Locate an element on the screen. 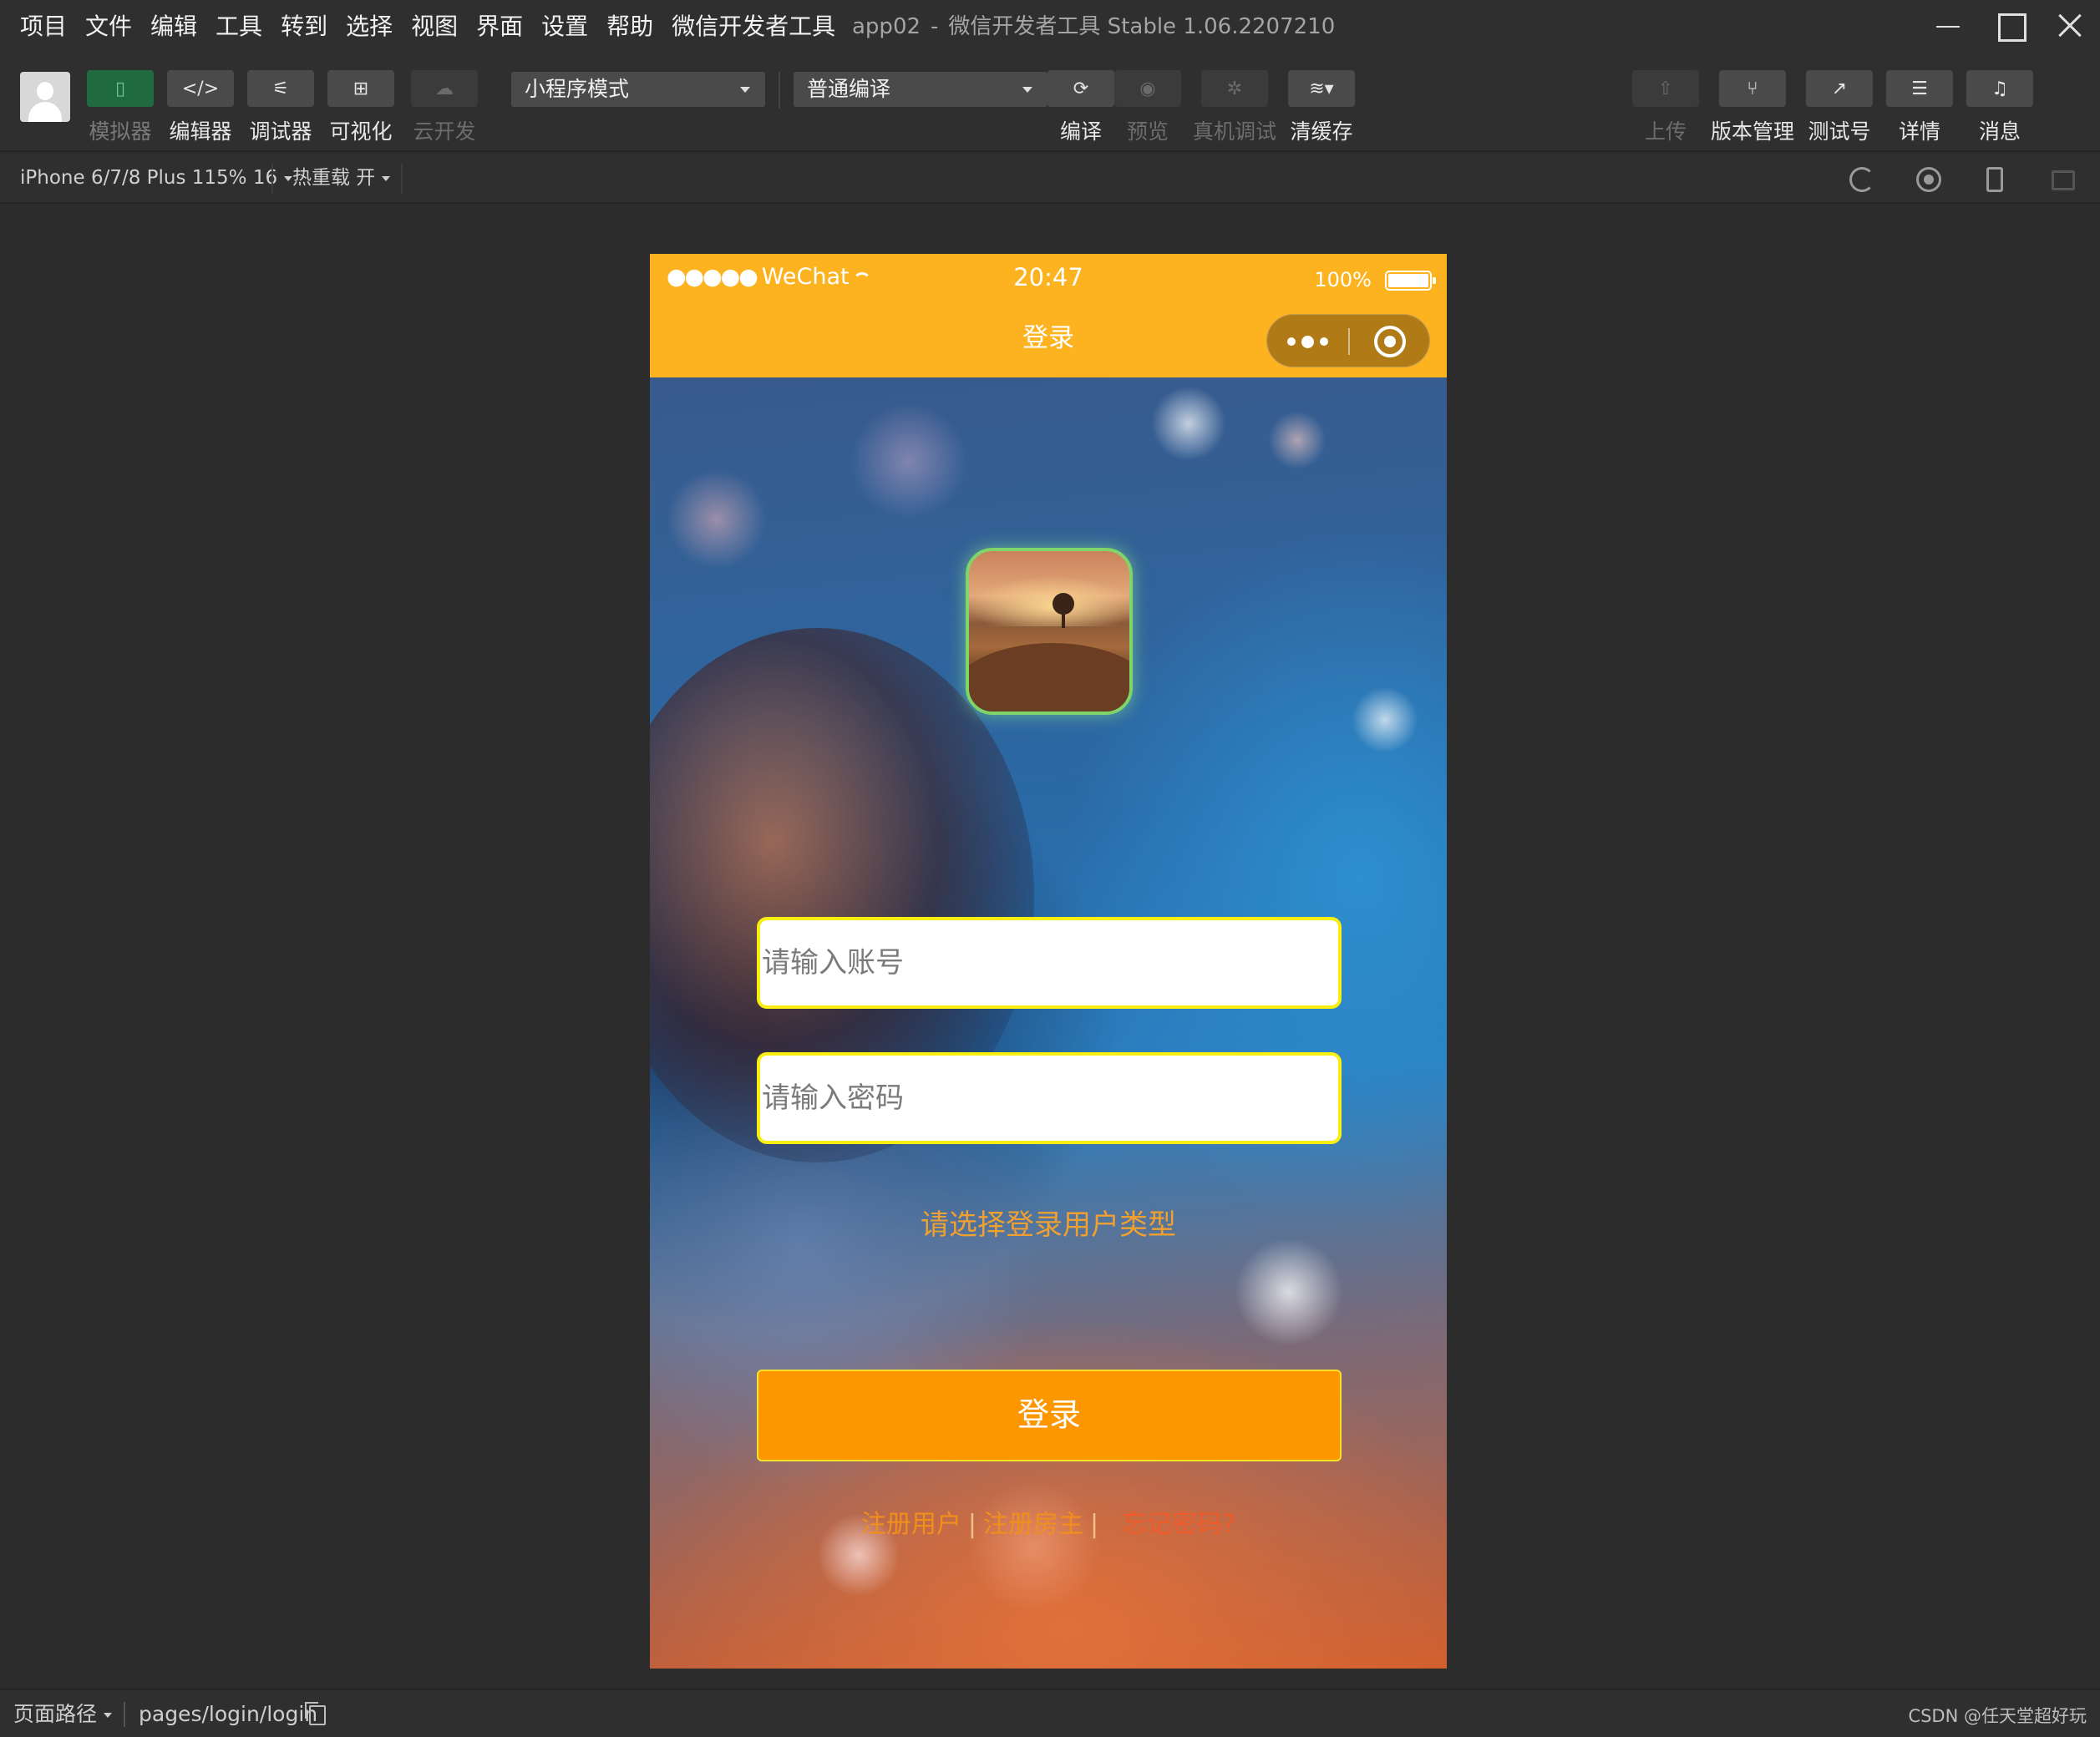 The image size is (2100, 1737). bottom-status-bar: 页面路径 pages/login/login CSDN @任天堂超好玩 is located at coordinates (1050, 1713).